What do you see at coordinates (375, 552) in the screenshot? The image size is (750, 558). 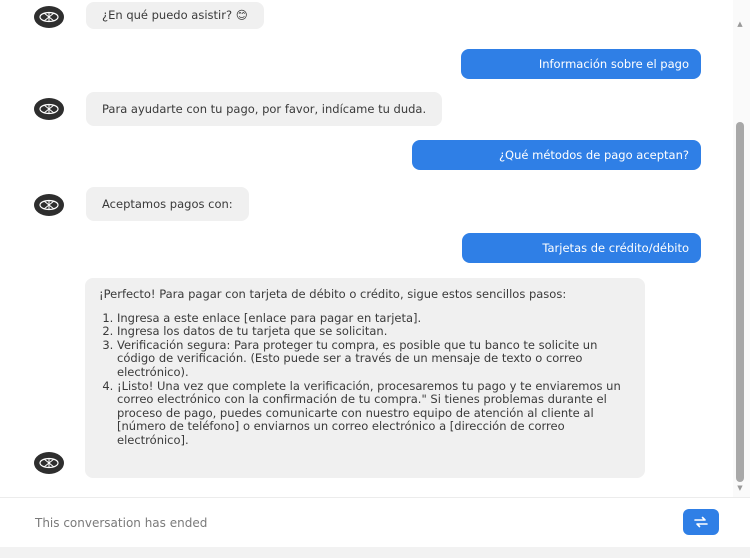 I see `bottom-strip` at bounding box center [375, 552].